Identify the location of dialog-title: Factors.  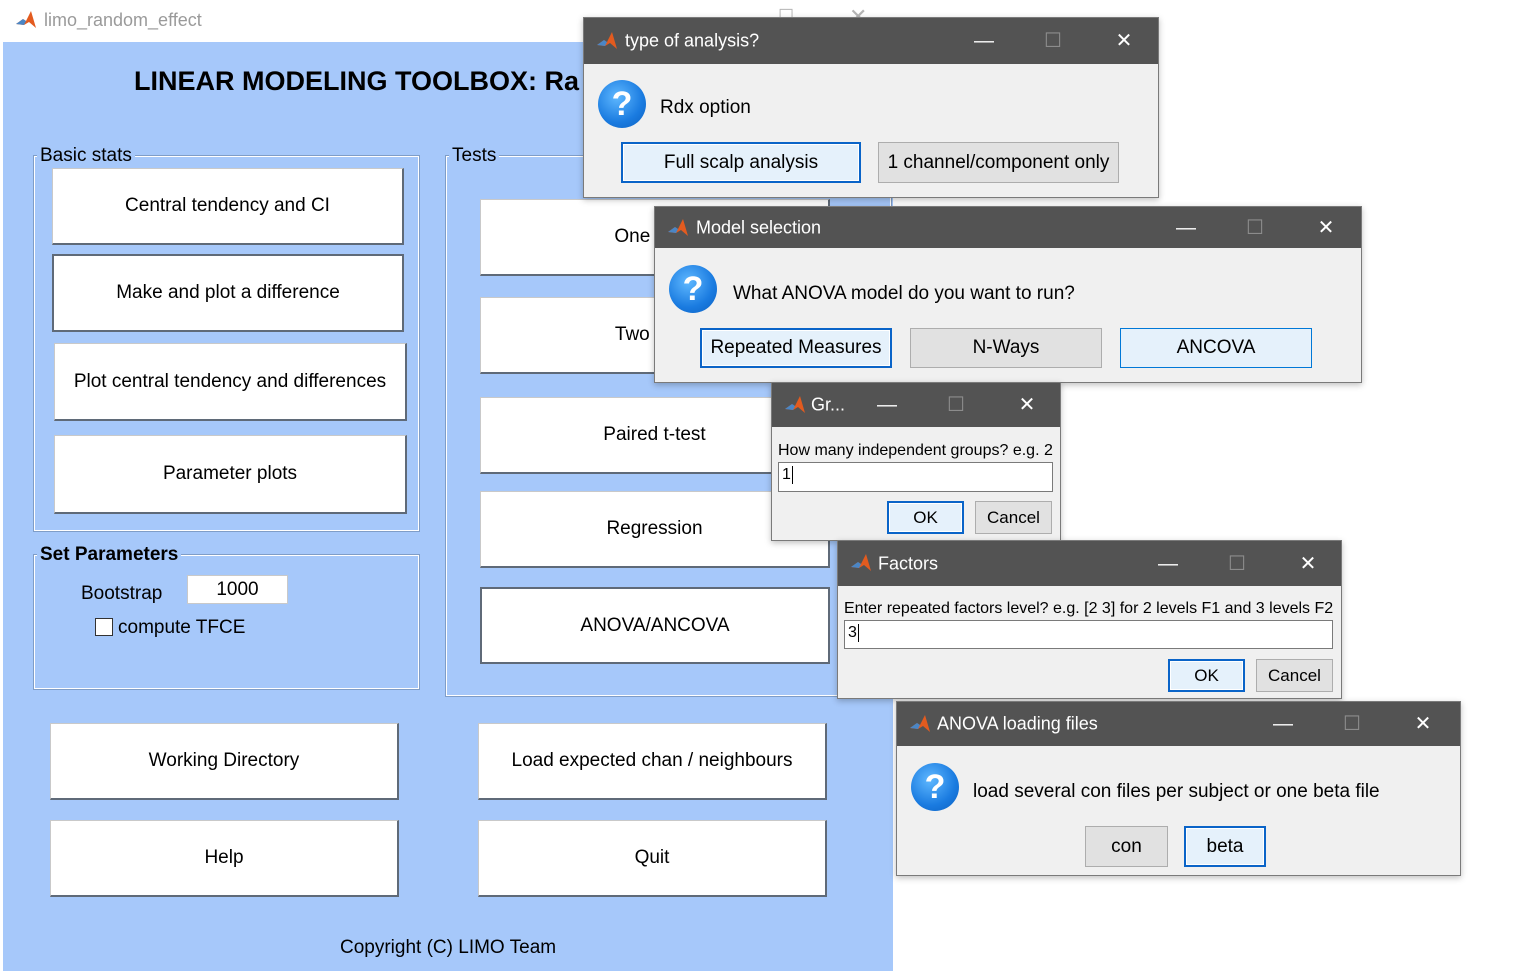
(908, 563).